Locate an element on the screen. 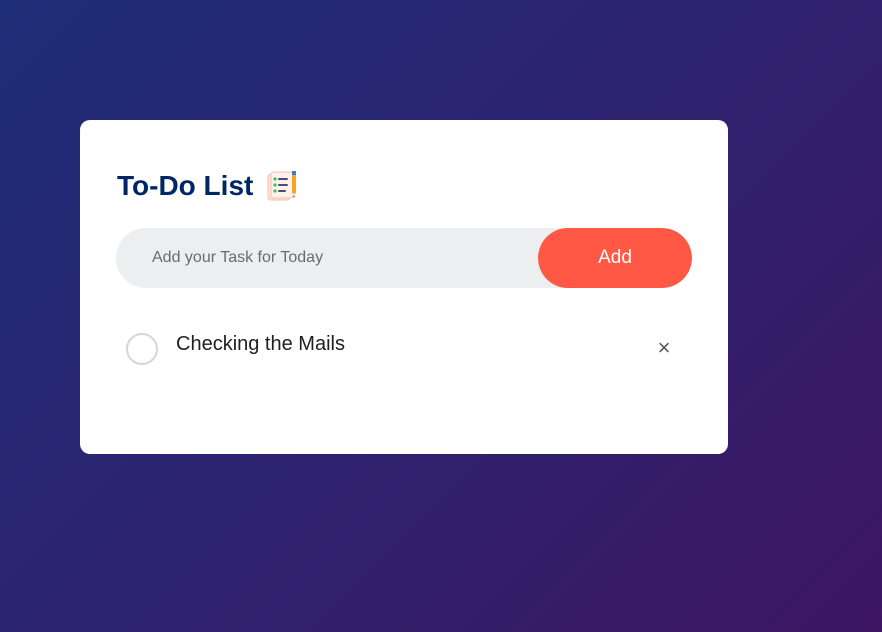 This screenshot has height=632, width=882. task-input-row: Add is located at coordinates (404, 258).